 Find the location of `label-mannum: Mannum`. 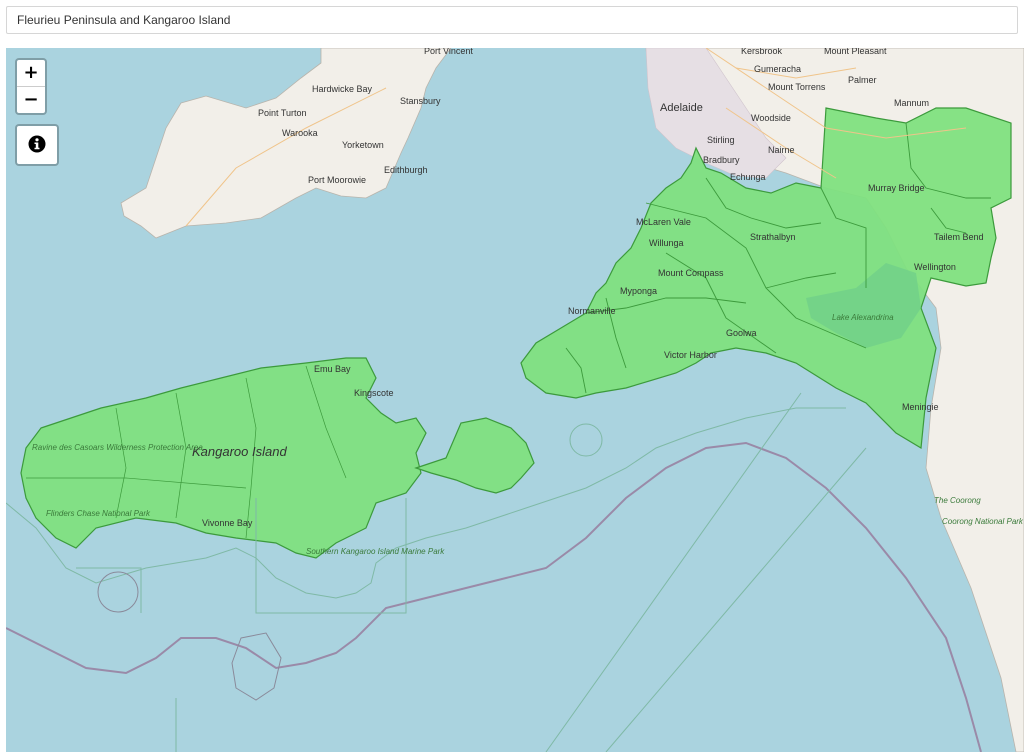

label-mannum: Mannum is located at coordinates (911, 103).